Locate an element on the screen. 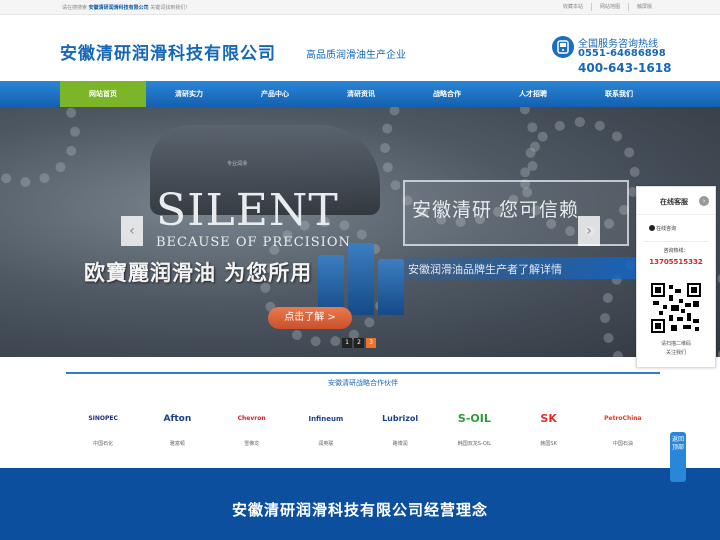 This screenshot has height=540, width=720. slide-dot-1: 1 is located at coordinates (347, 343).